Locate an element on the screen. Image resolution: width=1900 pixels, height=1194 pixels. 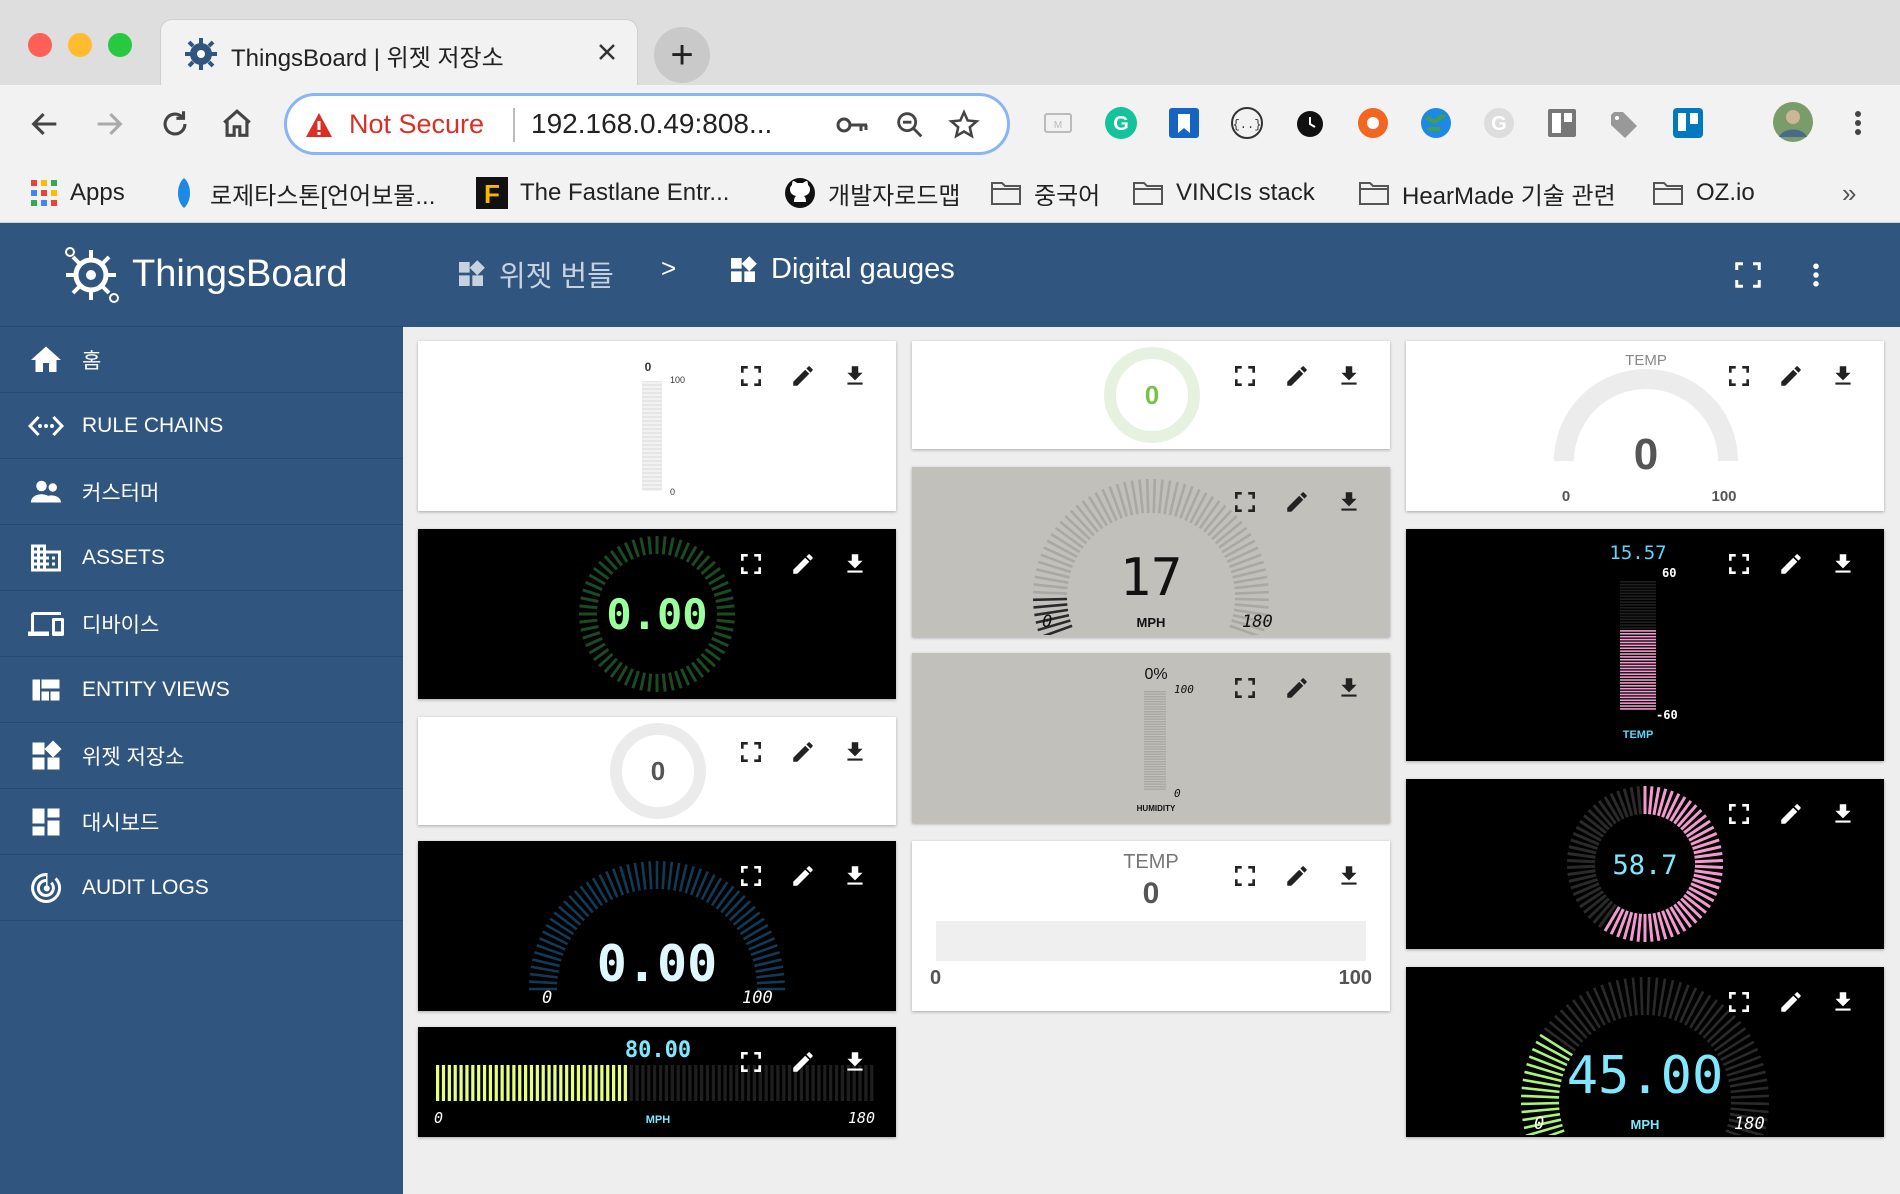
bookmark-apps: Apps is located at coordinates (77, 193).